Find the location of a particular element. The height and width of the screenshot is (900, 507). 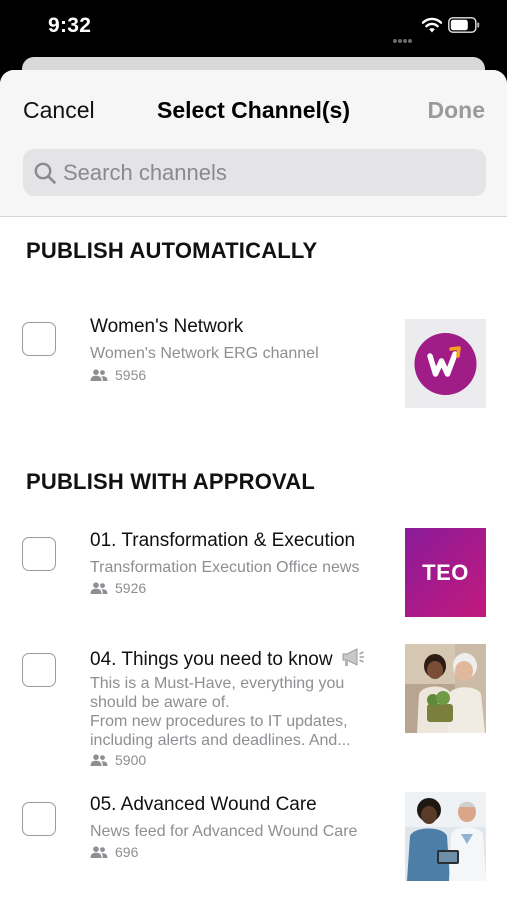

channel-title: 04. Things you need to know is located at coordinates (227, 658).